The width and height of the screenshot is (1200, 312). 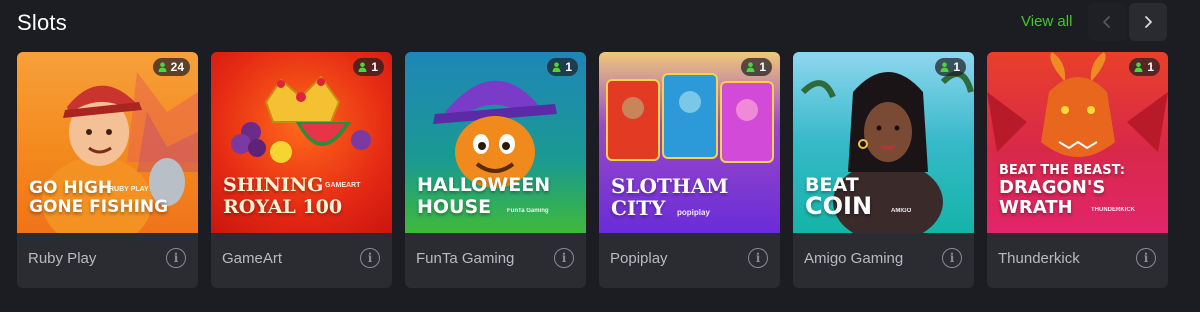 I want to click on provider-name: Popiplay, so click(x=639, y=258).